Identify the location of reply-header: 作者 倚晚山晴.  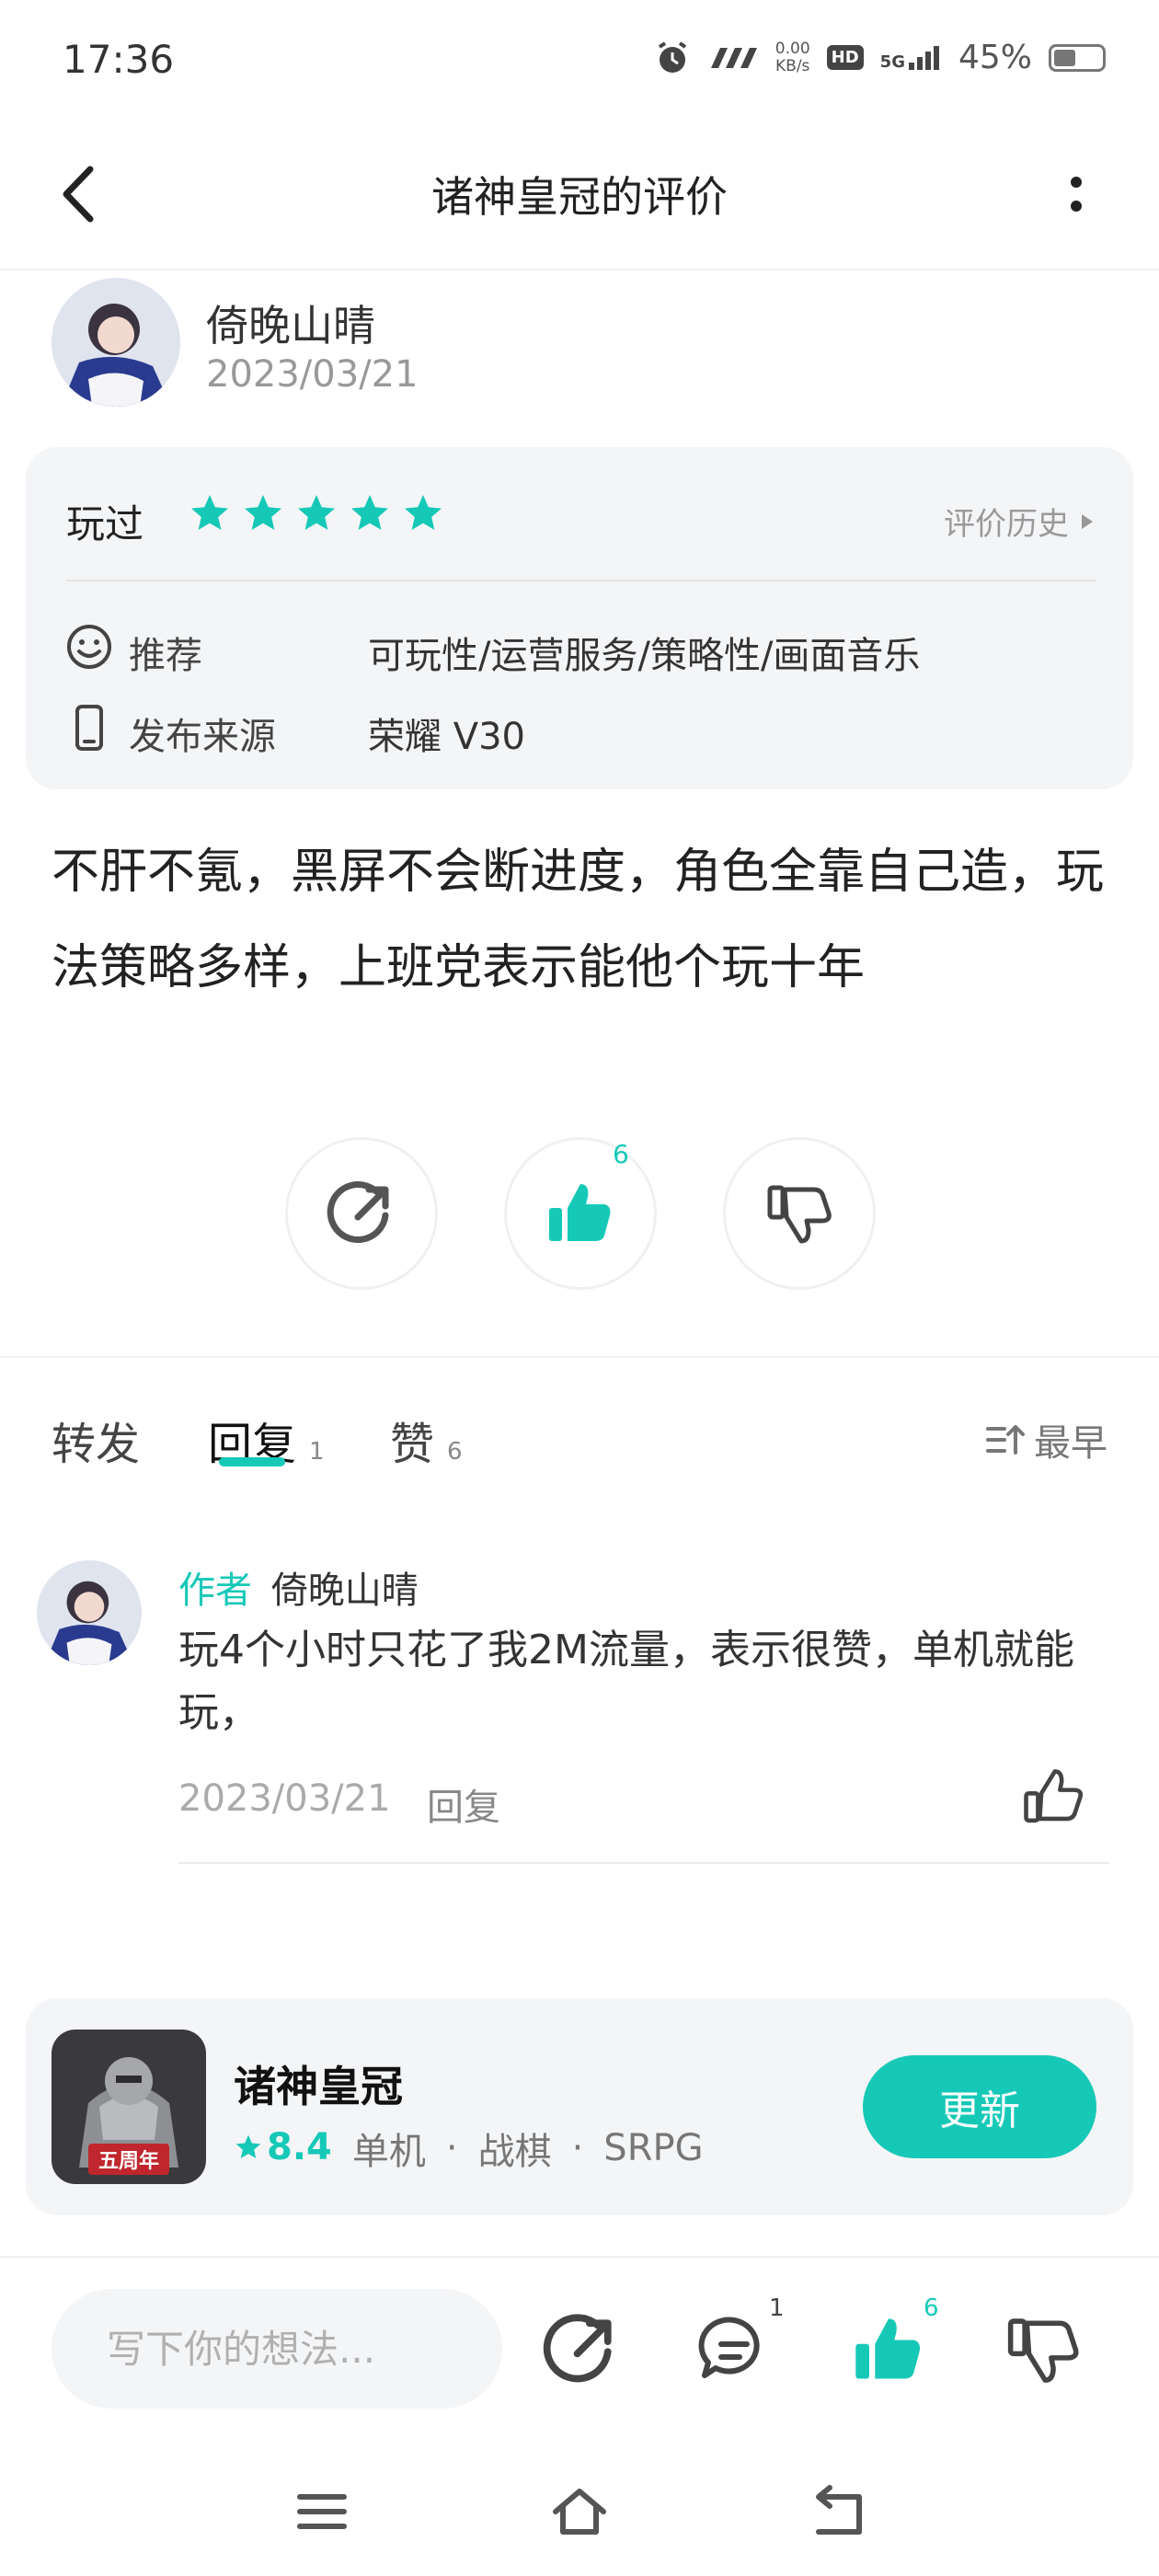
(298, 1587).